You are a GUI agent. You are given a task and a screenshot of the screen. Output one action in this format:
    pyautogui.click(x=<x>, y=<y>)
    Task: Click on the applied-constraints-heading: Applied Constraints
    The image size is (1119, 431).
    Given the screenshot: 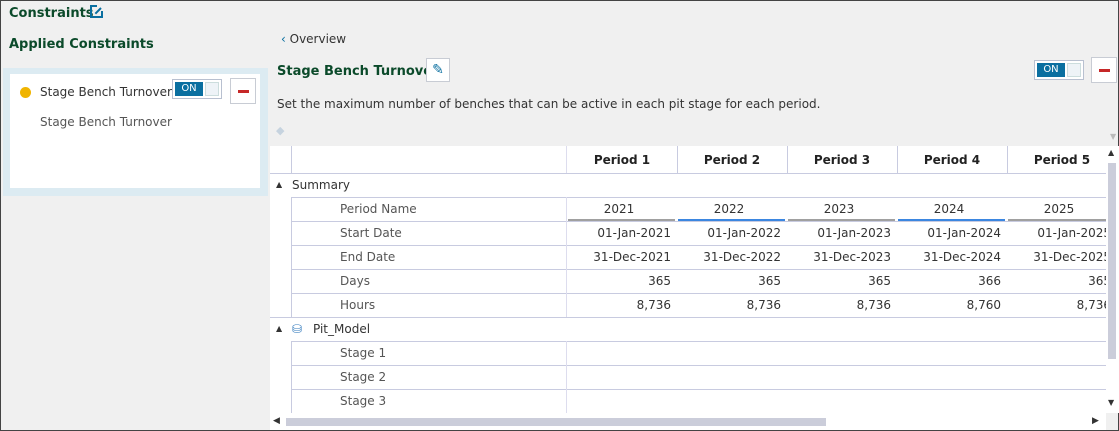 What is the action you would take?
    pyautogui.click(x=81, y=44)
    